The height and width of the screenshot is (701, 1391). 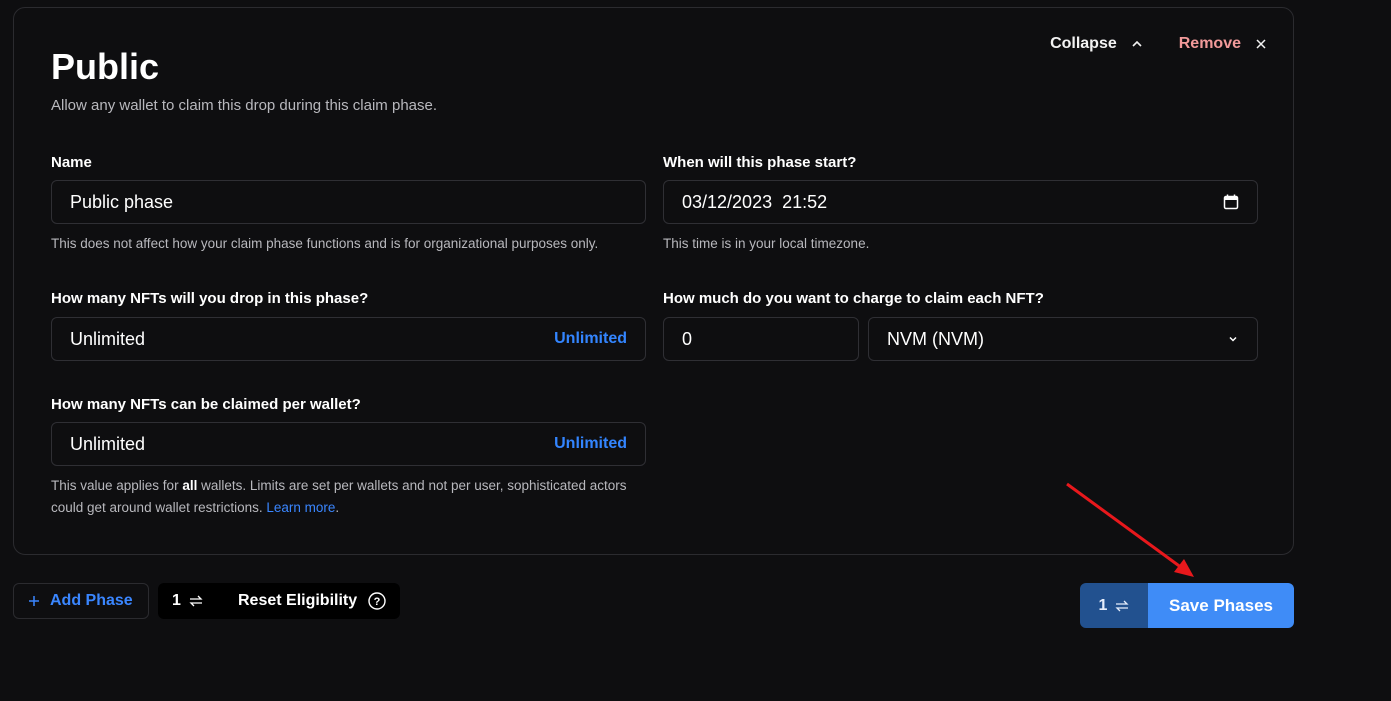 I want to click on per-wallet-input: Unlimited Unlimited, so click(x=348, y=444).